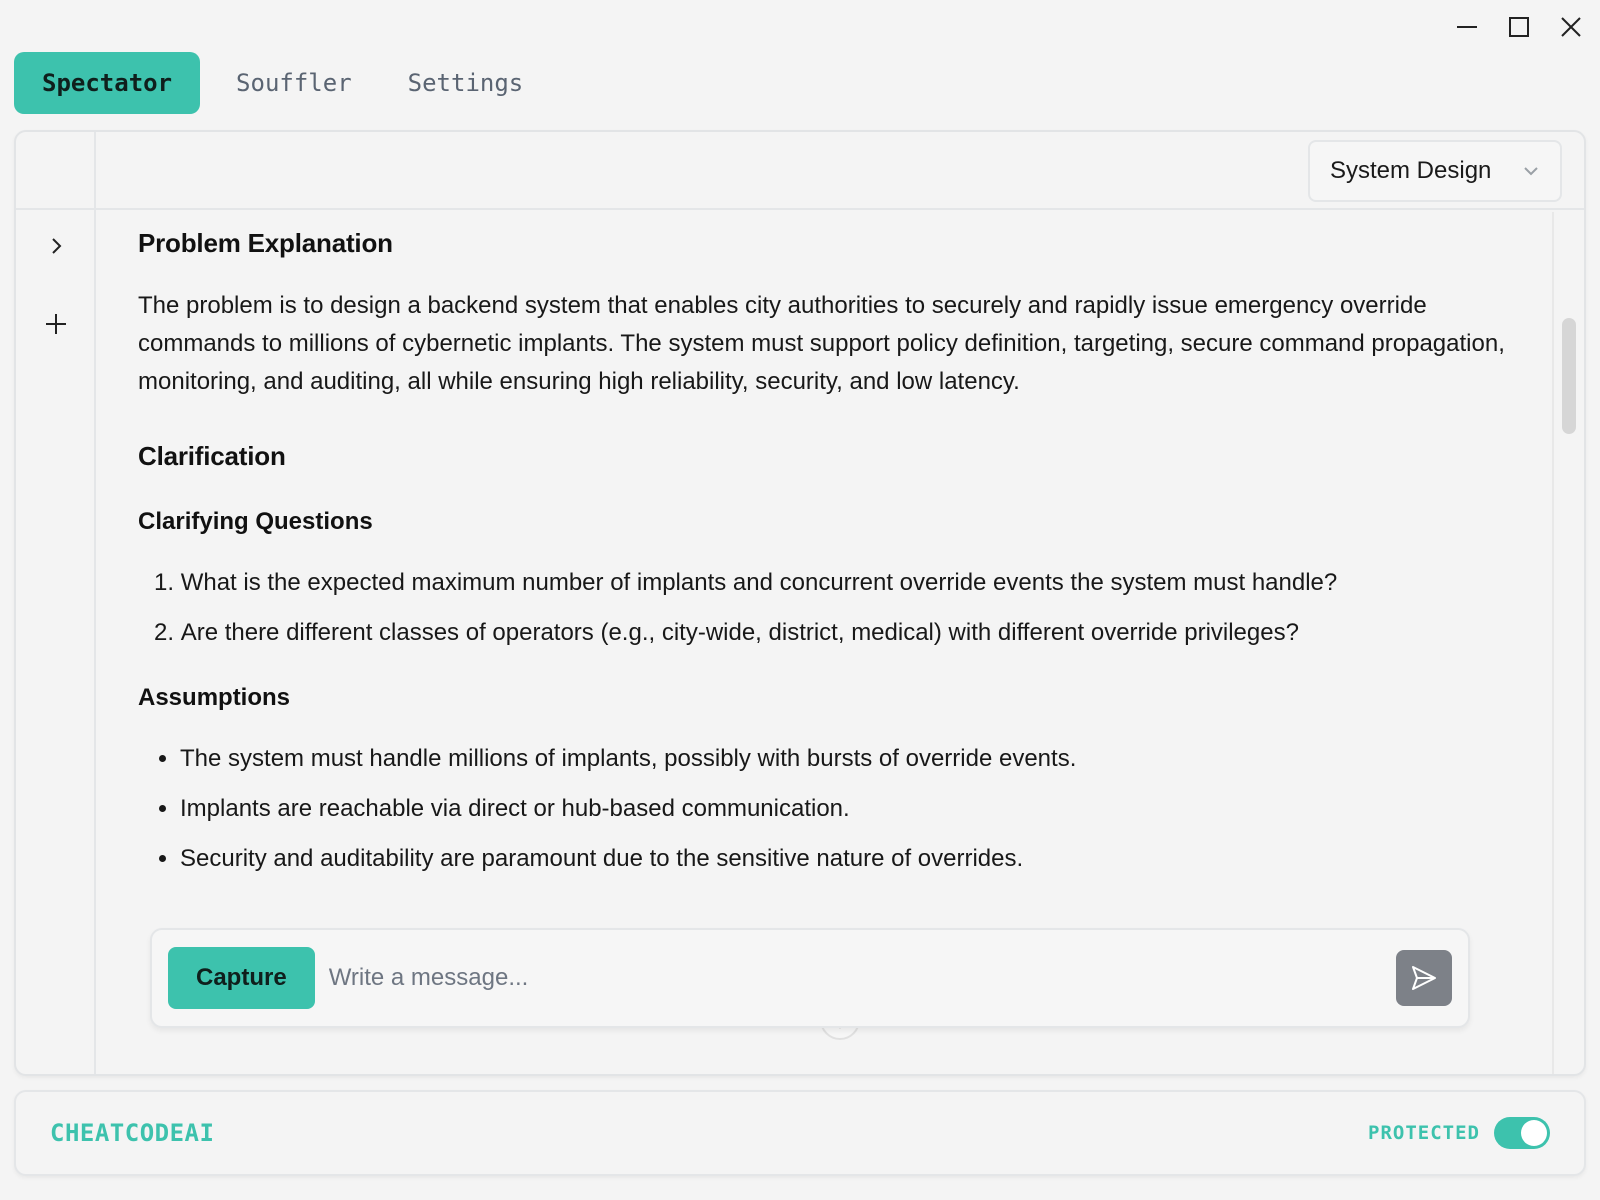 The height and width of the screenshot is (1200, 1600). I want to click on minimize-button, so click(1467, 27).